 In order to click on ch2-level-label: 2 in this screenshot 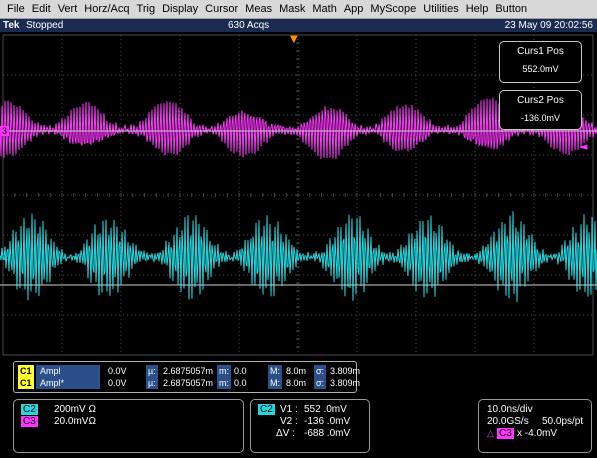, I will do `click(5, 257)`.